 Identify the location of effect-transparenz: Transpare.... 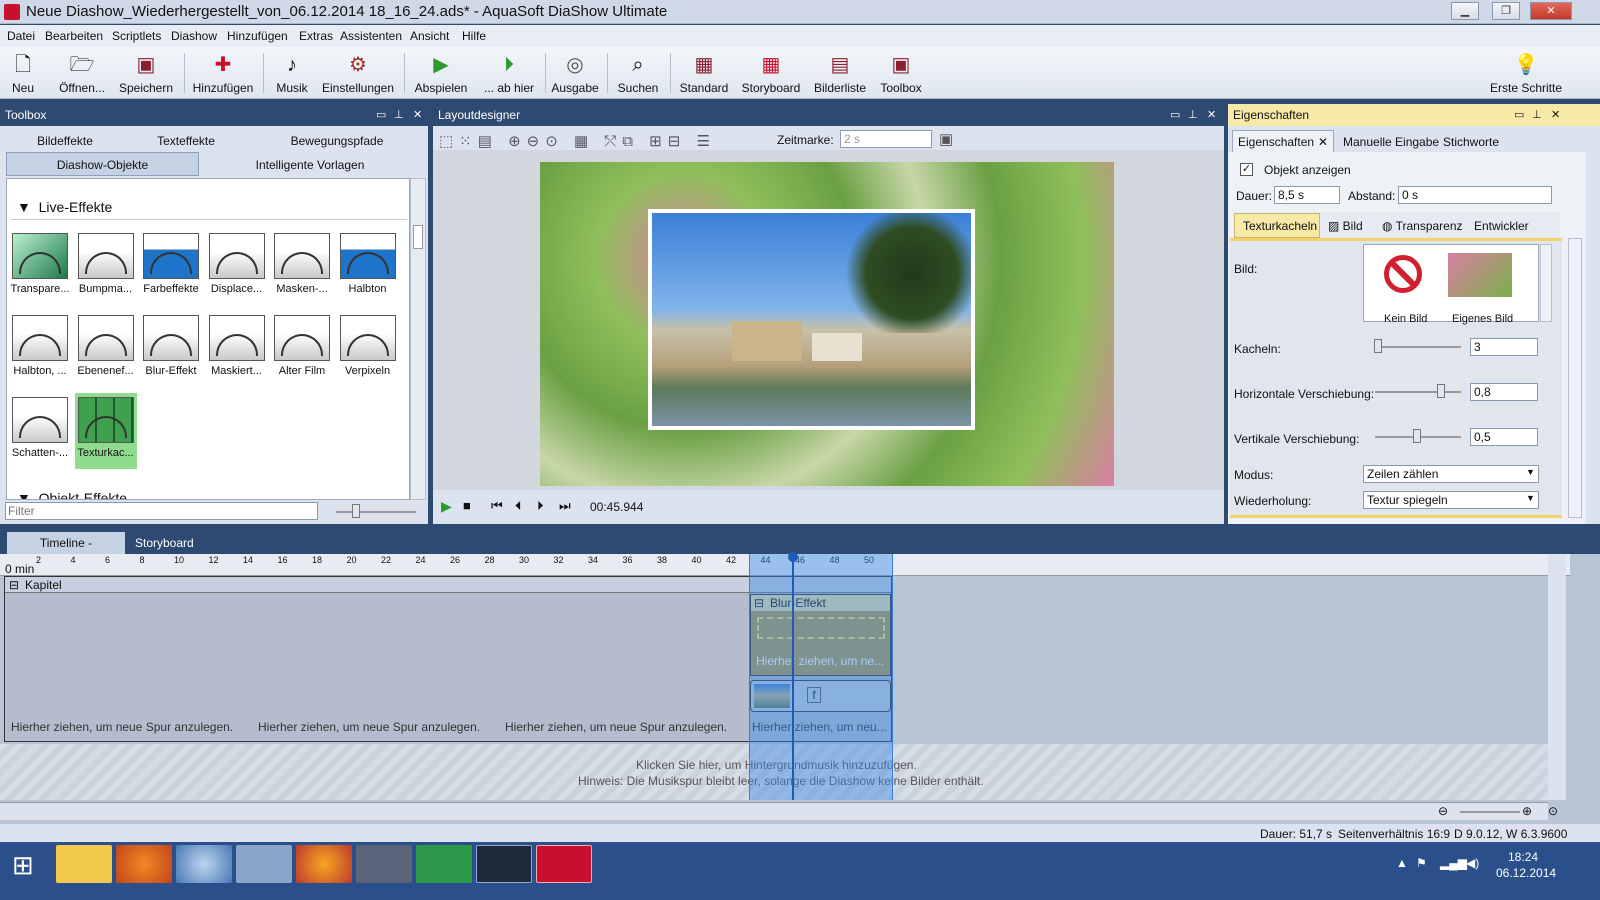
(40, 267).